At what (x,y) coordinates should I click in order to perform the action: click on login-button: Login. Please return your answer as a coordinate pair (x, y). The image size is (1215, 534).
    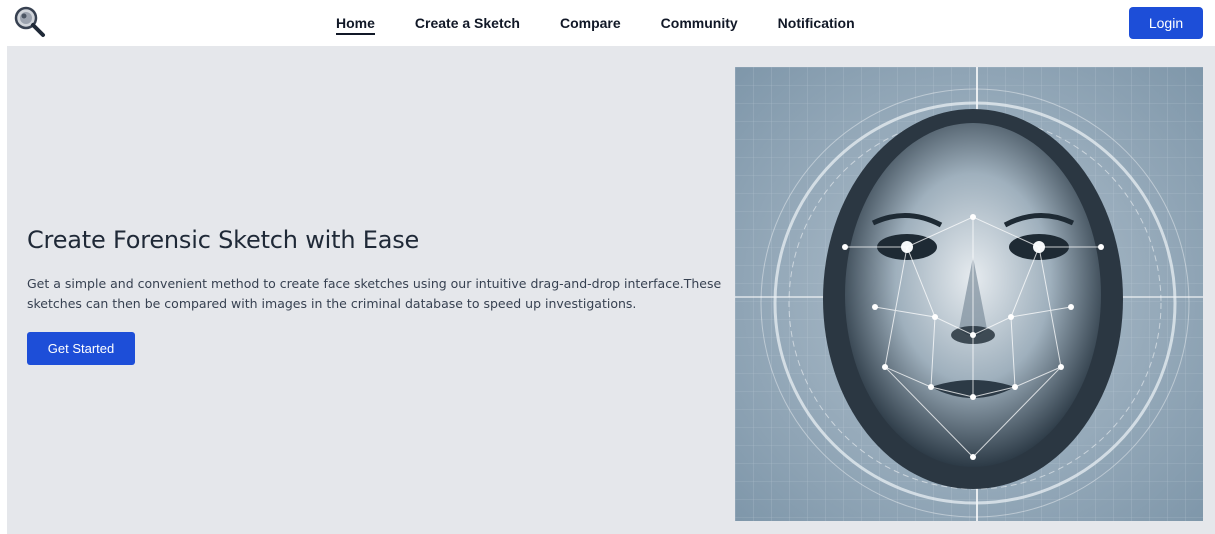
    Looking at the image, I should click on (1166, 23).